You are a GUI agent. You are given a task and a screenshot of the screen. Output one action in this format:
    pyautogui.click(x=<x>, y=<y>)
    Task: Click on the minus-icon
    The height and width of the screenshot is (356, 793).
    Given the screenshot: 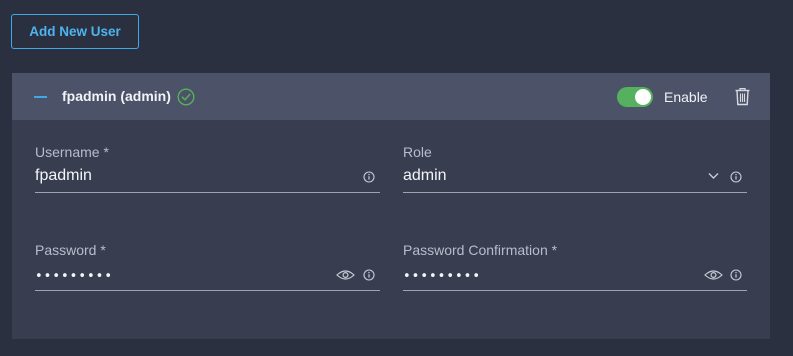 What is the action you would take?
    pyautogui.click(x=40, y=97)
    